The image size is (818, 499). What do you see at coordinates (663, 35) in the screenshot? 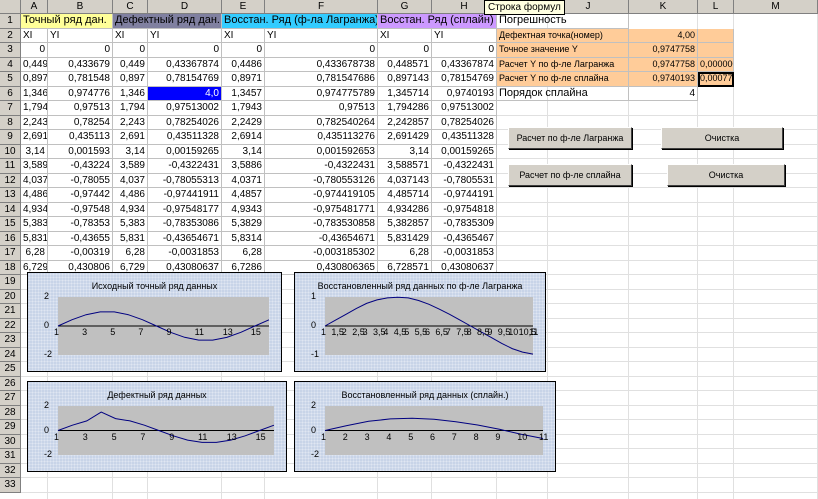
I see `error-value: 4,00` at bounding box center [663, 35].